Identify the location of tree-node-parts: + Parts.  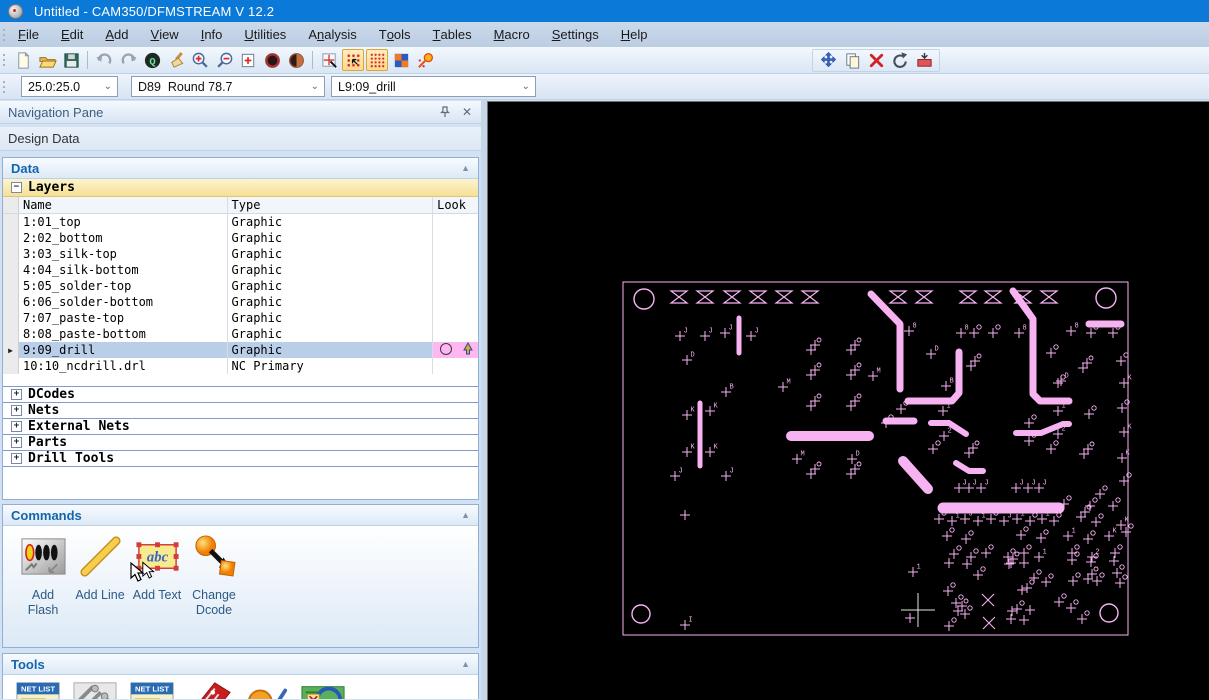
(240, 443).